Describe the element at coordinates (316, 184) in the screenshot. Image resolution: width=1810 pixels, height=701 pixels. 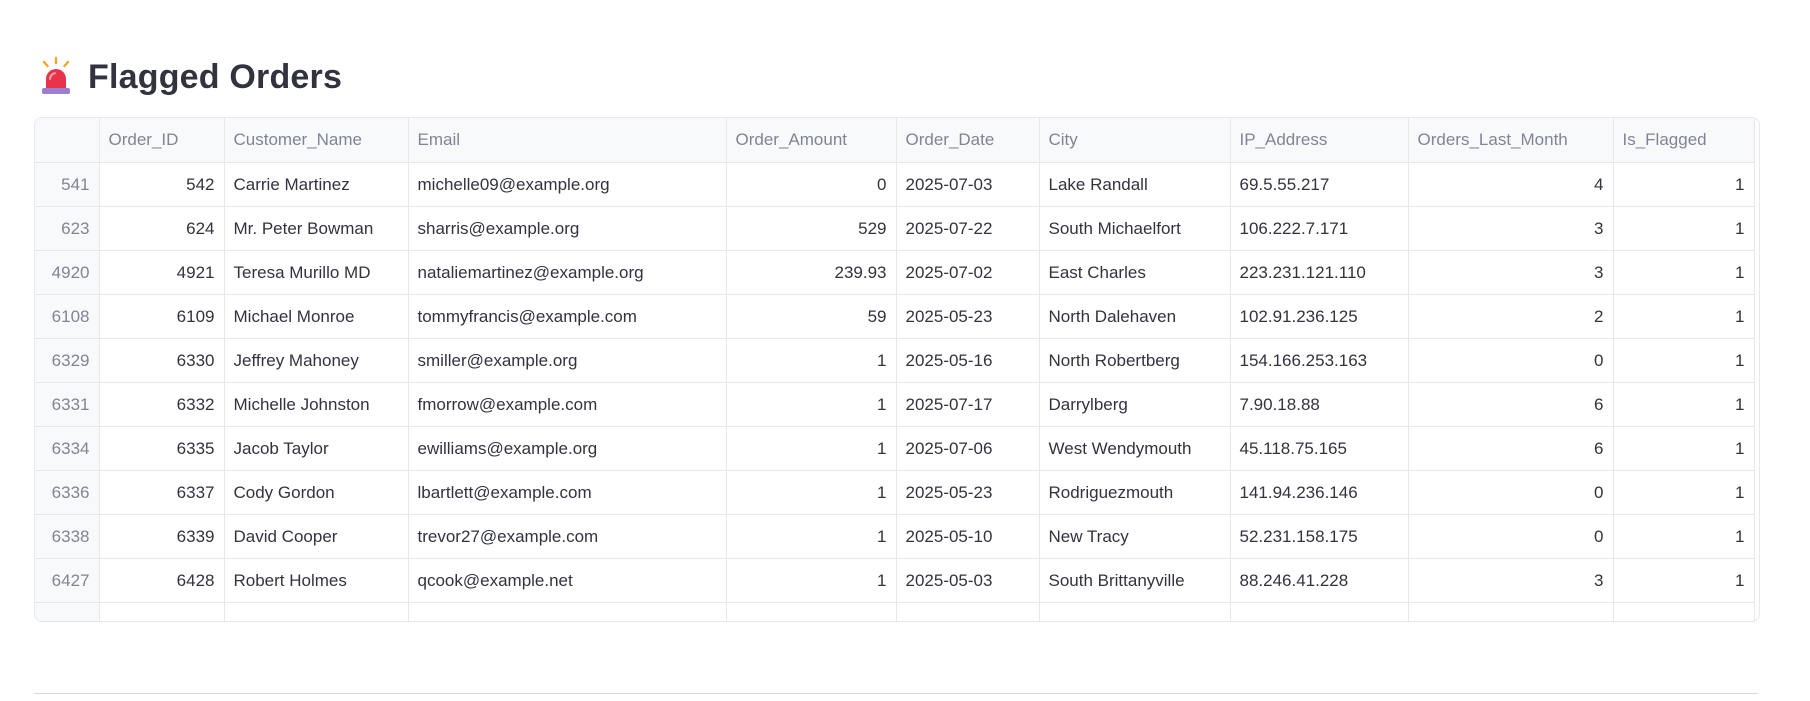
I see `customer-name-cell: Carrie Martinez` at that location.